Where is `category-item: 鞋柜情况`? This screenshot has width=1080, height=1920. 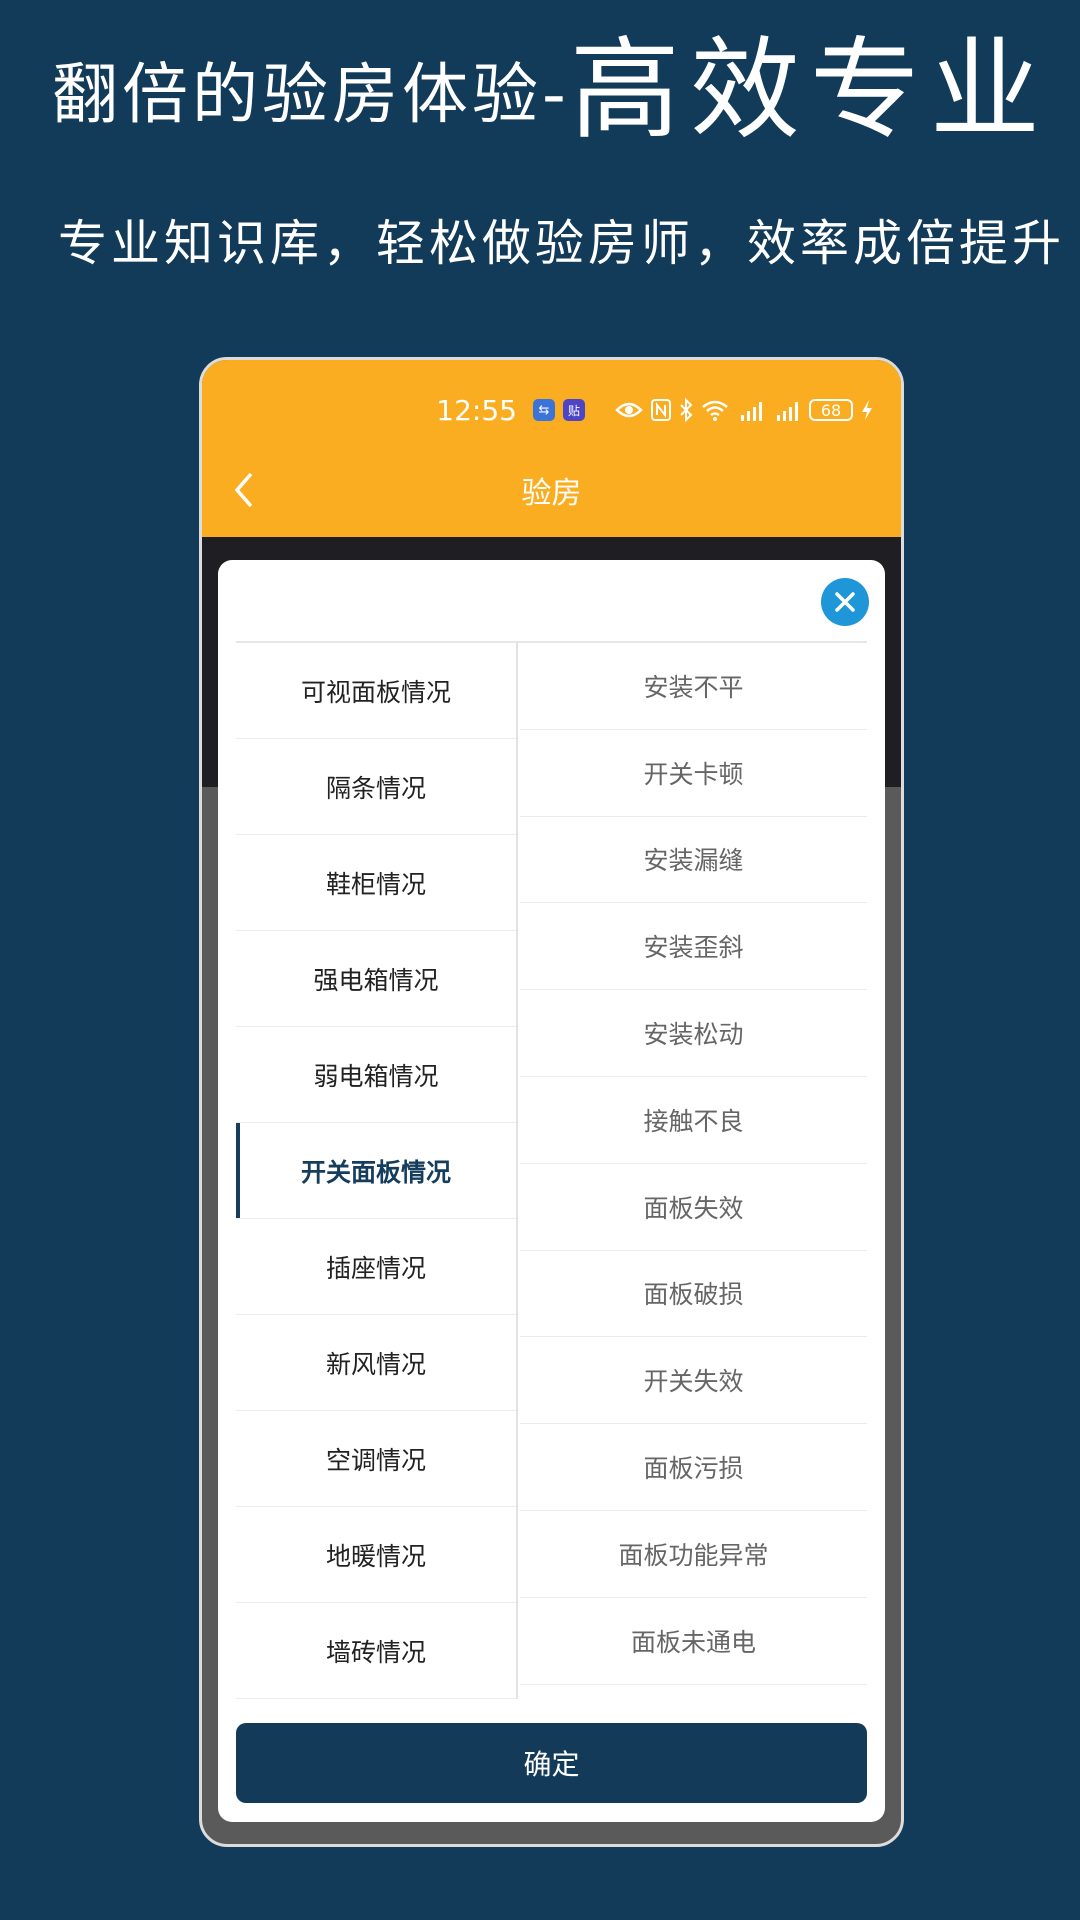
category-item: 鞋柜情况 is located at coordinates (376, 883).